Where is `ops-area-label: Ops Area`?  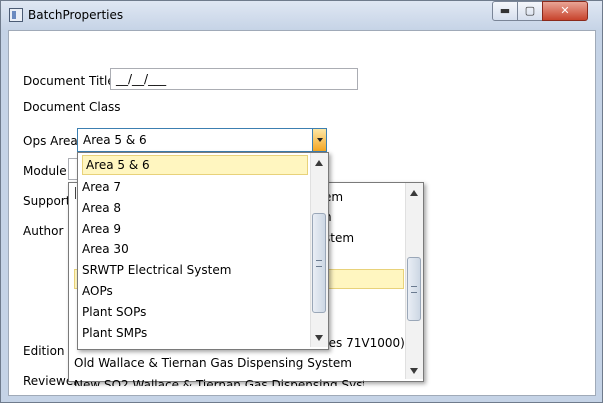 ops-area-label: Ops Area is located at coordinates (50, 141).